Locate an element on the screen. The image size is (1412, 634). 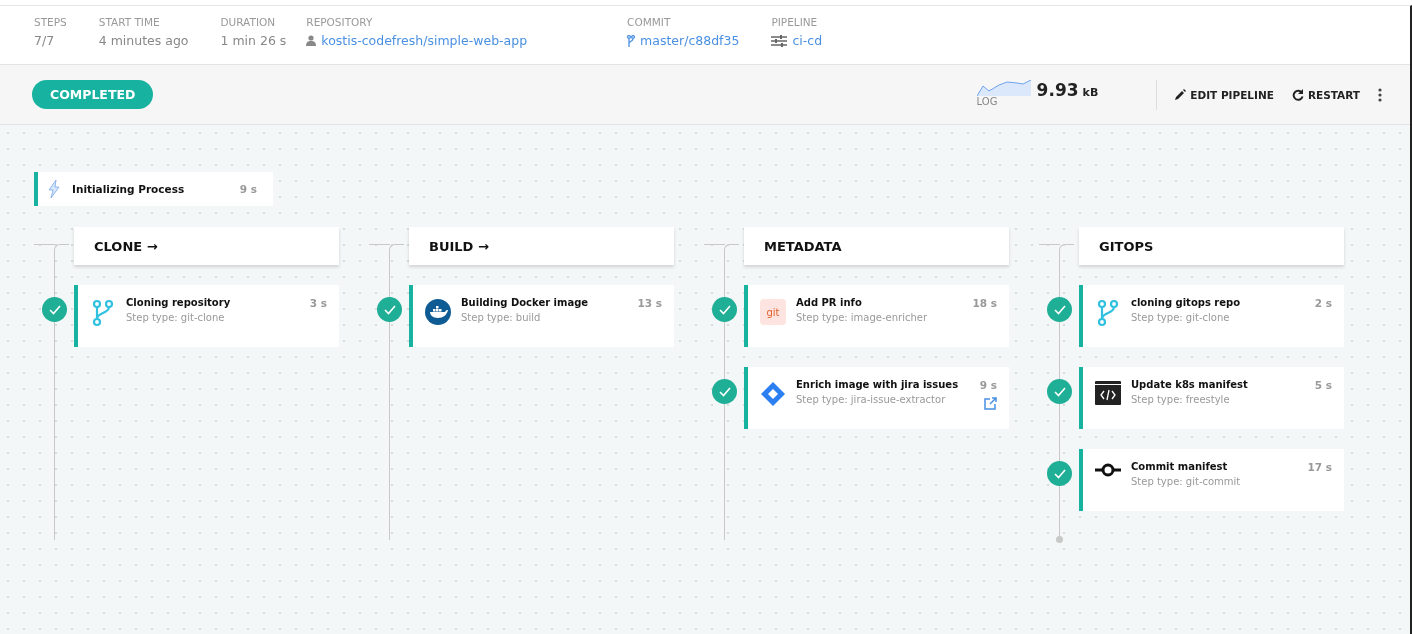
step-name: cloning gitops repo is located at coordinates (1186, 302).